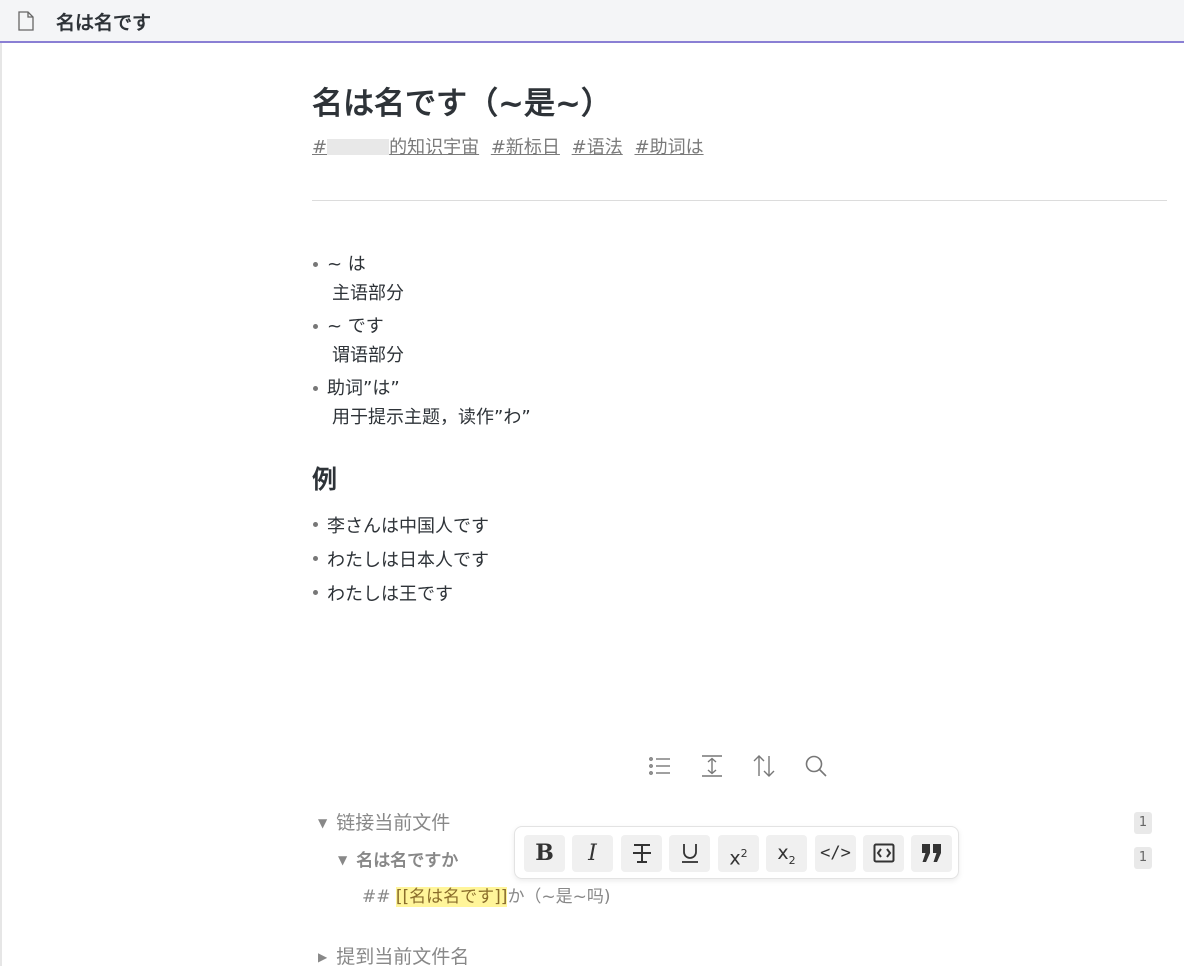  I want to click on note-title: 名は名です（~是~）, so click(462, 104).